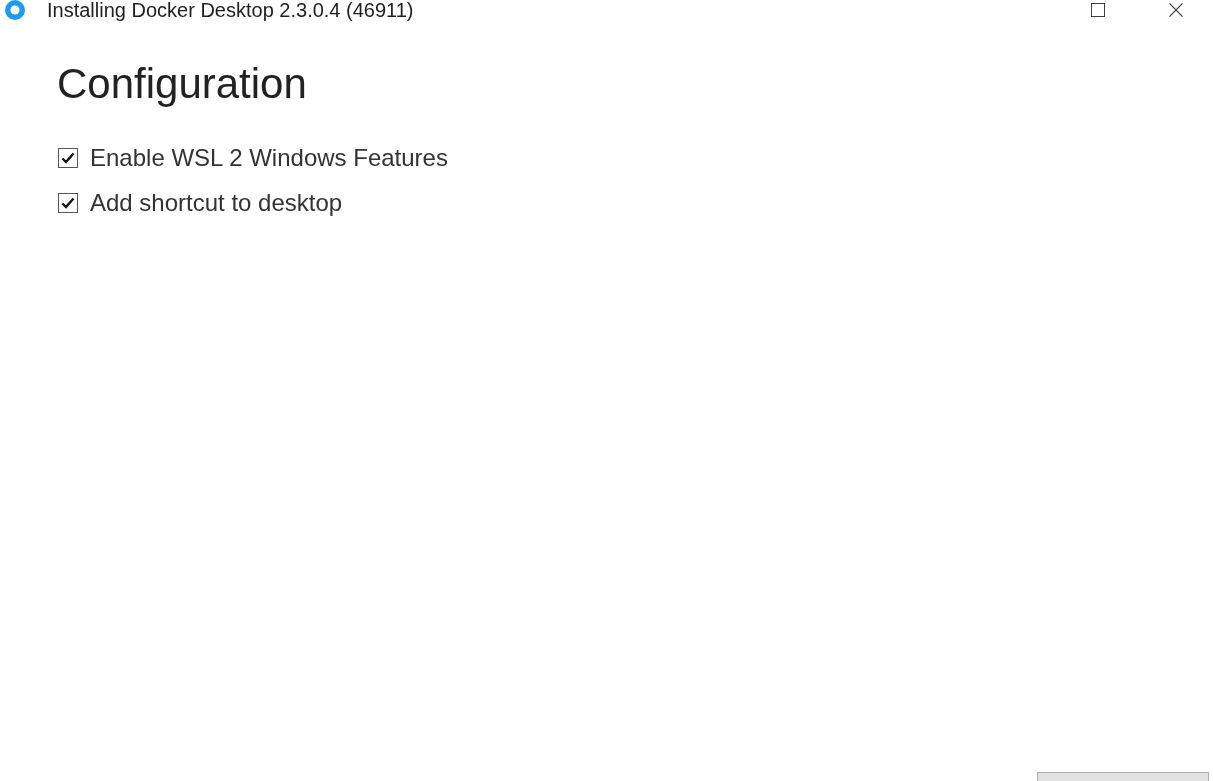 The image size is (1213, 781). I want to click on window-title: Installing Docker Desktop 2.3.0.4 (46911), so click(230, 11).